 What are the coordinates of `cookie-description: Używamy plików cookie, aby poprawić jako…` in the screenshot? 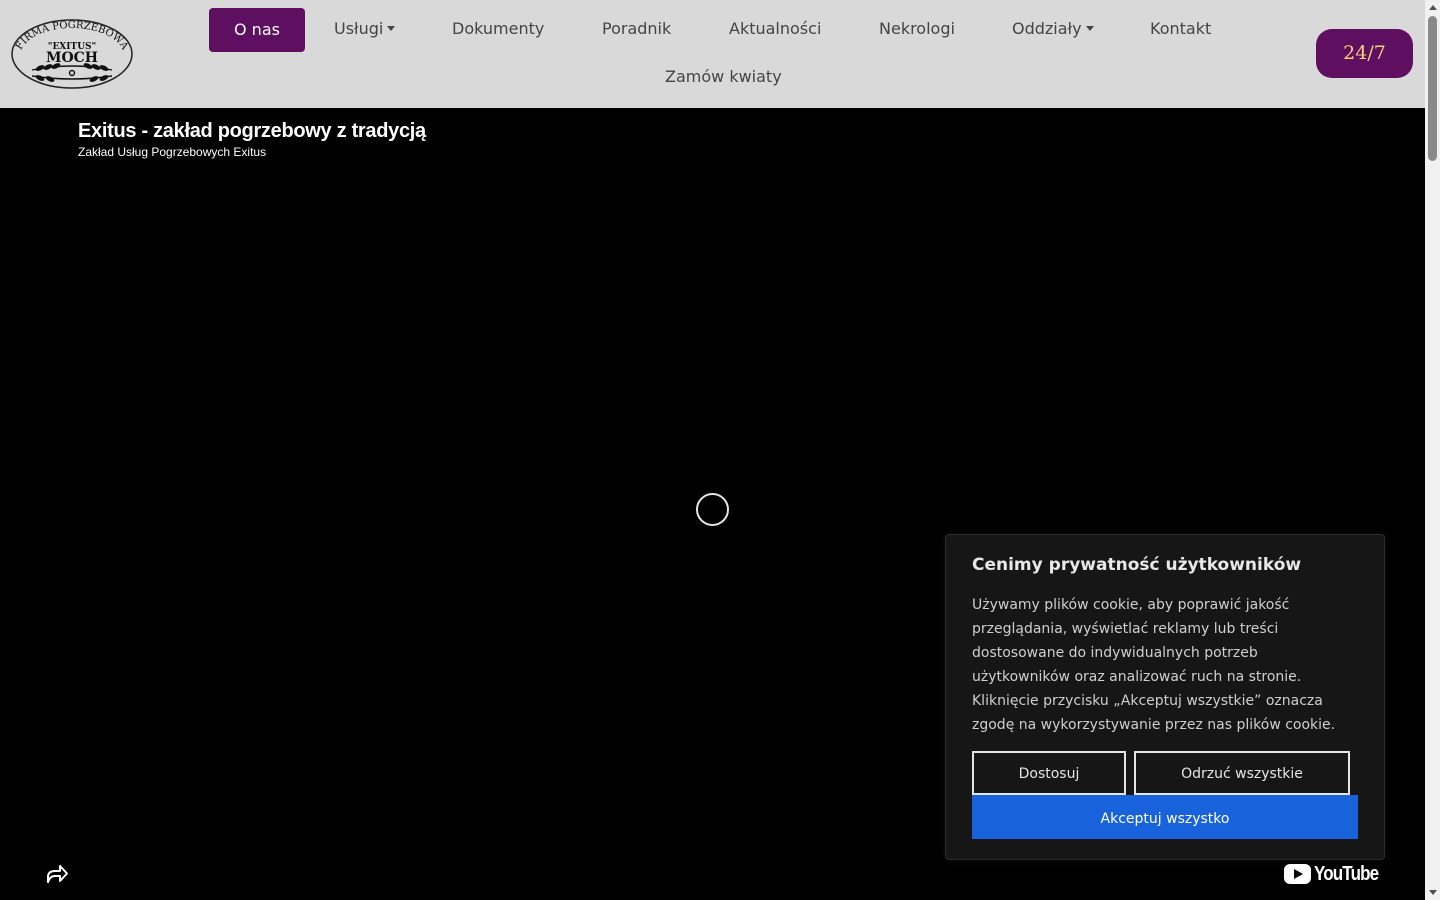 It's located at (1154, 665).